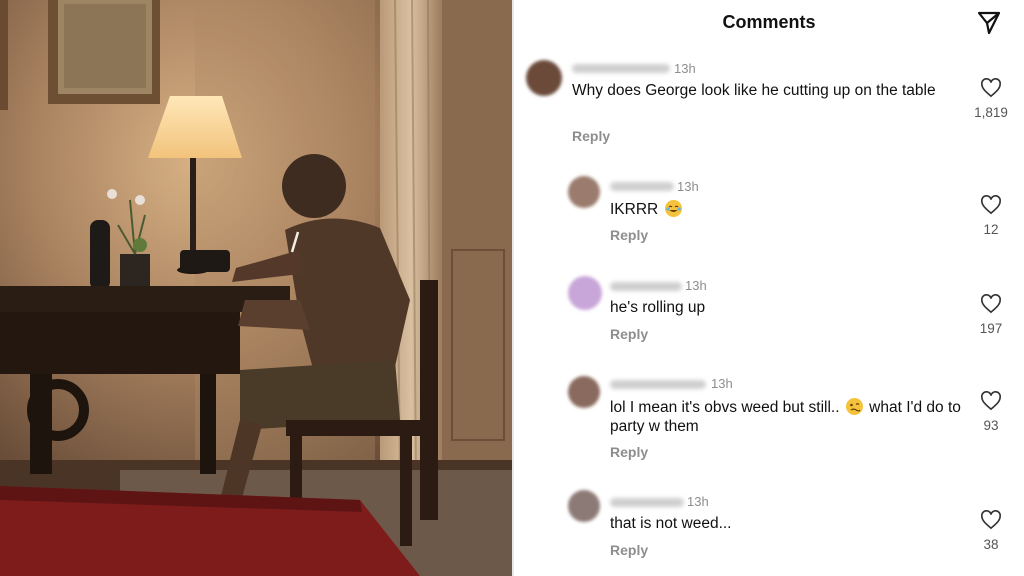 Image resolution: width=1024 pixels, height=576 pixels. I want to click on like-control: 12, so click(991, 216).